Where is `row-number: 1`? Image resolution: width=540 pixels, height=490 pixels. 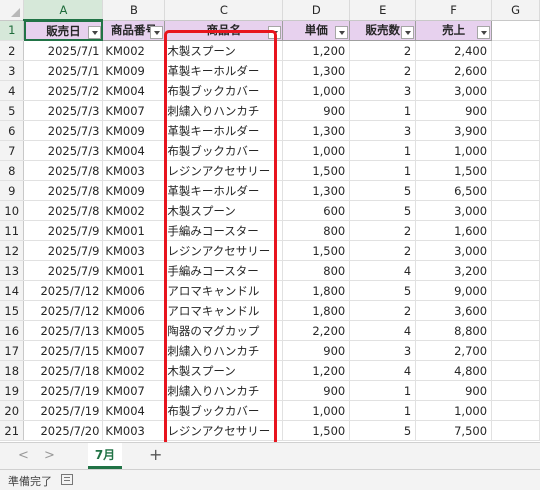 row-number: 1 is located at coordinates (12, 30).